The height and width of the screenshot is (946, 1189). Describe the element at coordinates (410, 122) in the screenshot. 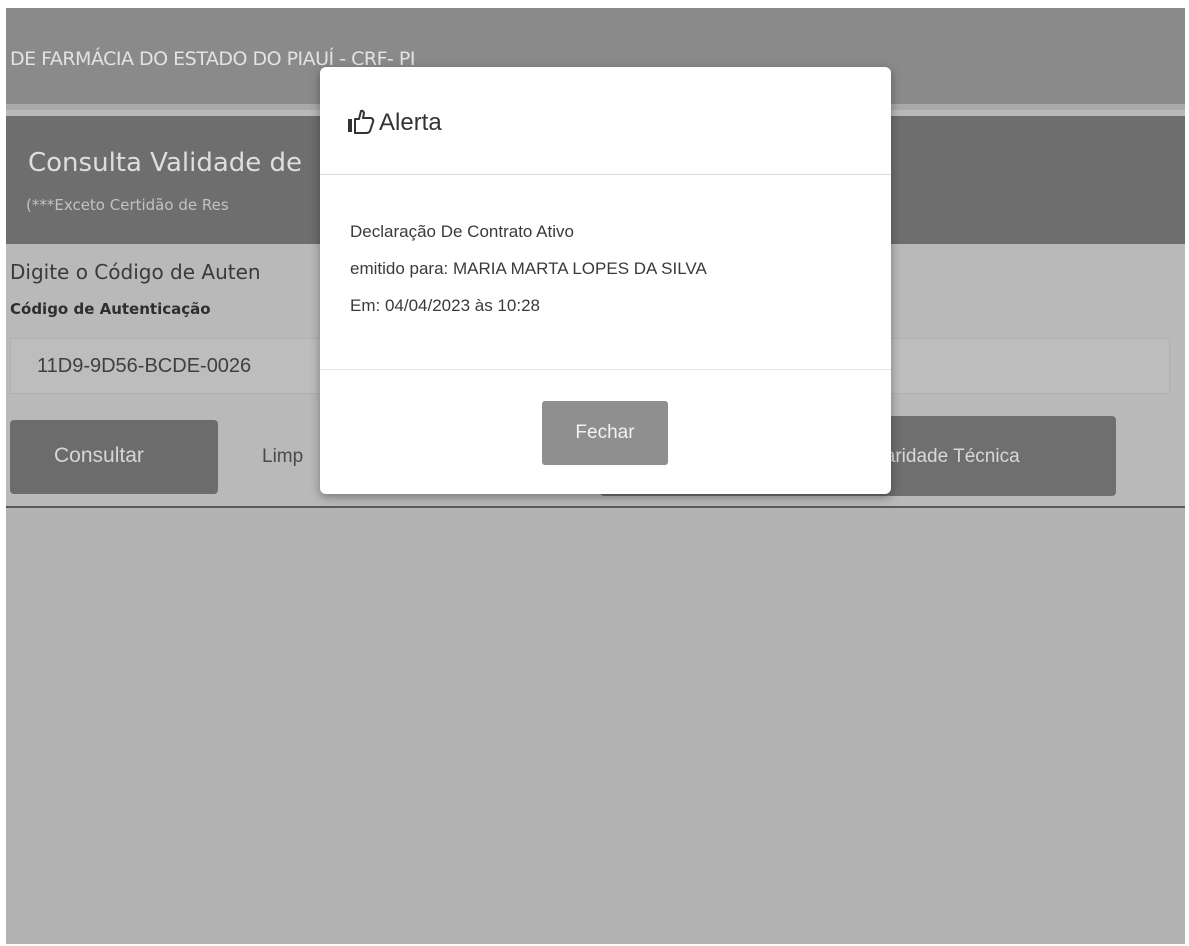

I see `modal-title: Alerta` at that location.